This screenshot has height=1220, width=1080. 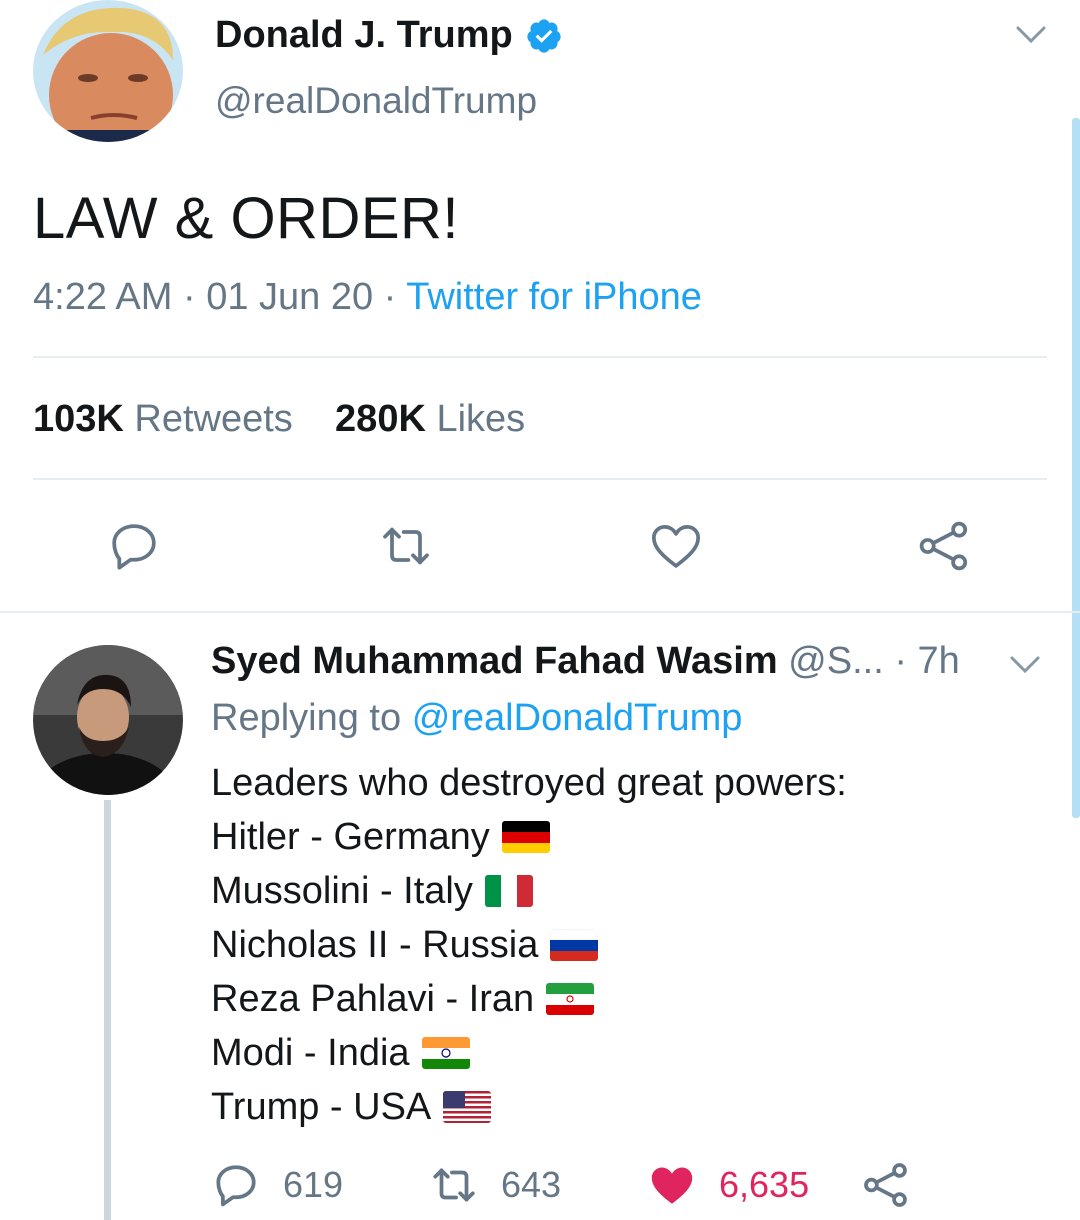 What do you see at coordinates (467, 1107) in the screenshot?
I see `usa-flag-icon` at bounding box center [467, 1107].